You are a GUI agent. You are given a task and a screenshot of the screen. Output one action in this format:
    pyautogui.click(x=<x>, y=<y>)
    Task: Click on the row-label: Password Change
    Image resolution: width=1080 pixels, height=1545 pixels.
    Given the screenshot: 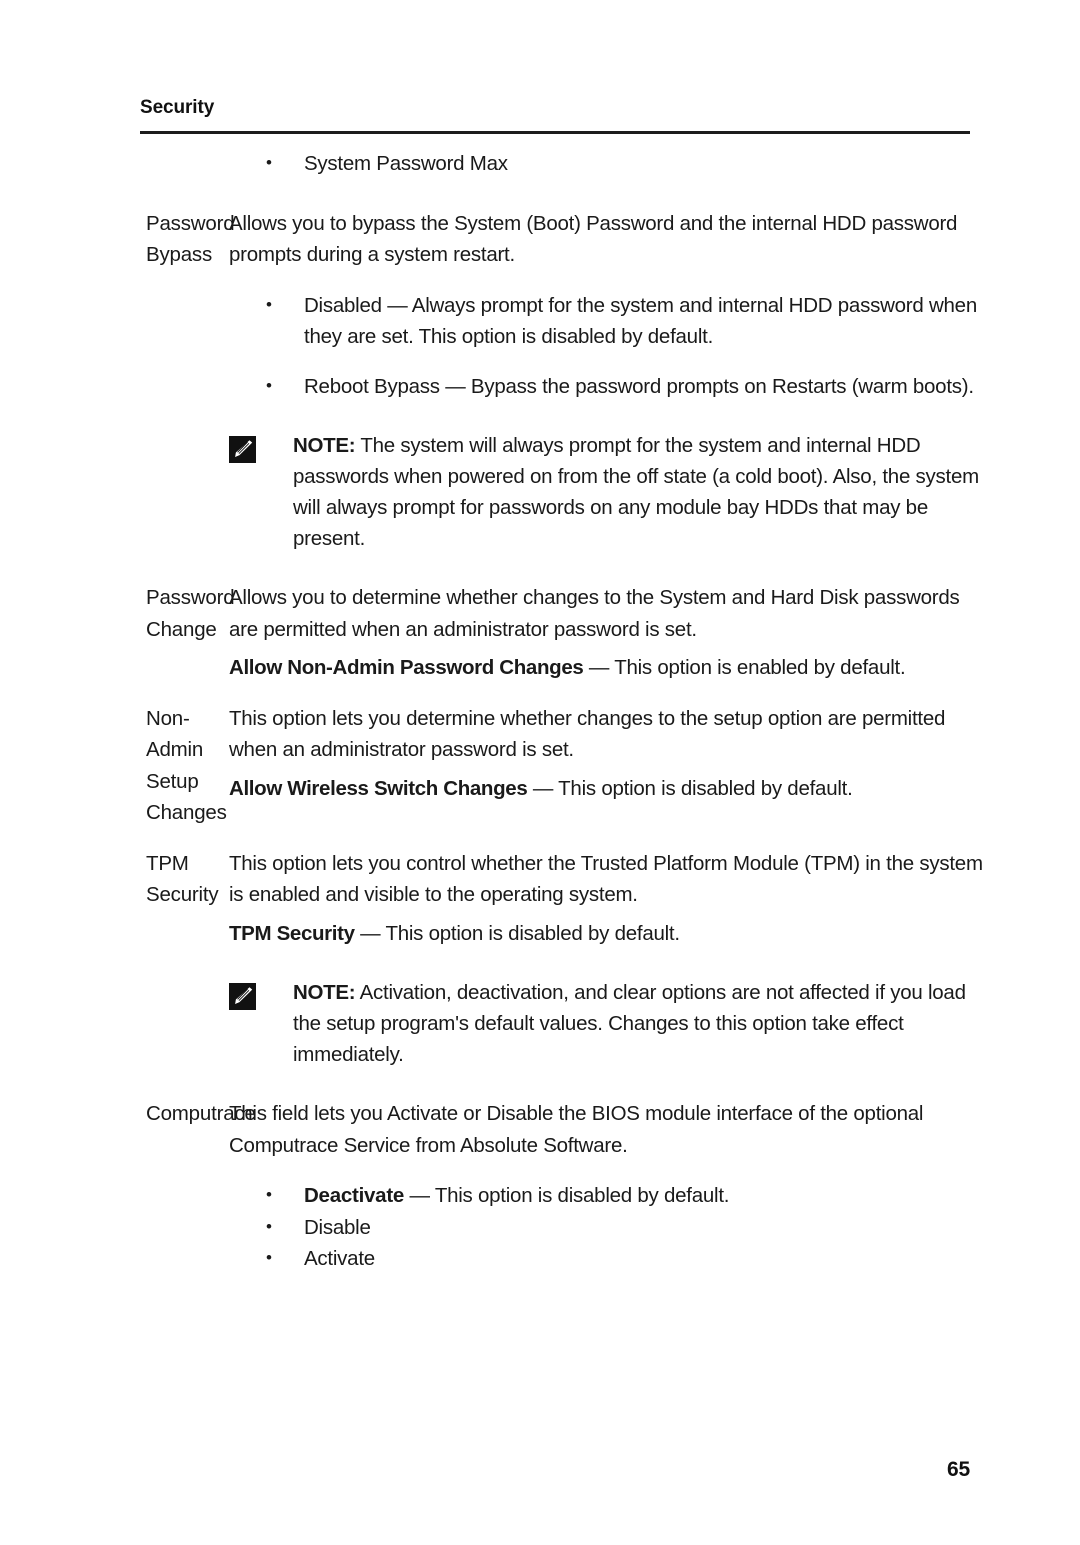 What is the action you would take?
    pyautogui.click(x=190, y=613)
    